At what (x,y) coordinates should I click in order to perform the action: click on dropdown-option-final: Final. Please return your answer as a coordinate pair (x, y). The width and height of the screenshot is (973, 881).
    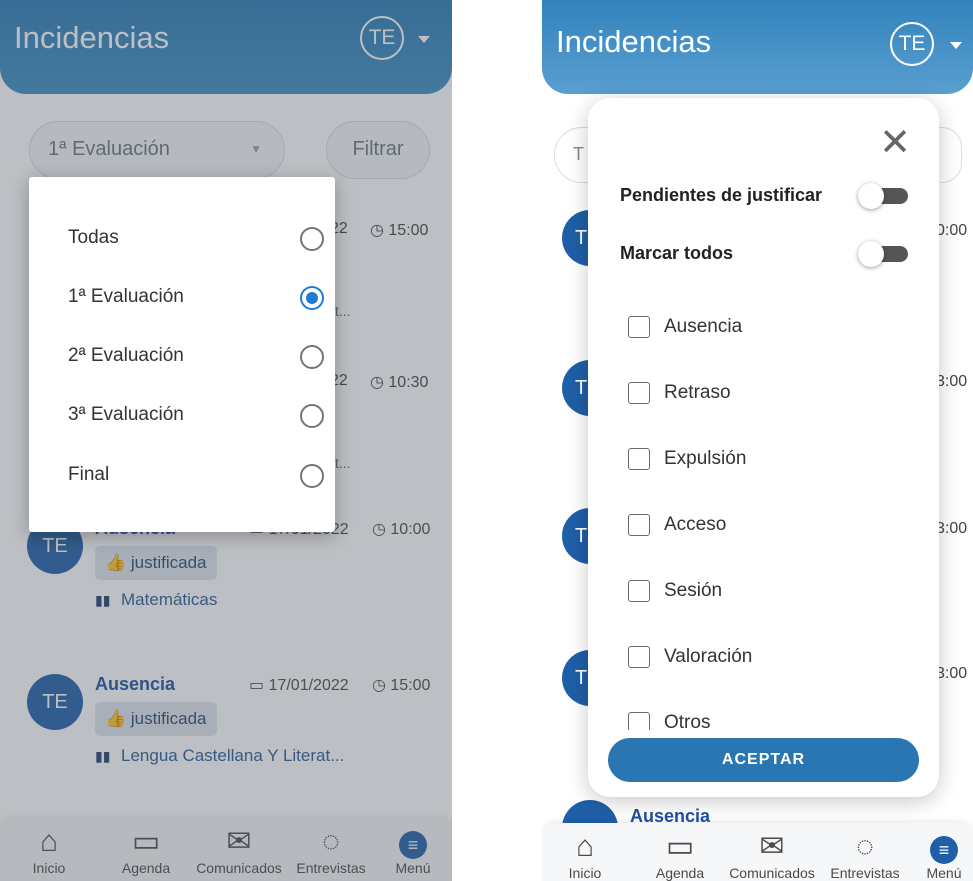
    Looking at the image, I should click on (198, 475).